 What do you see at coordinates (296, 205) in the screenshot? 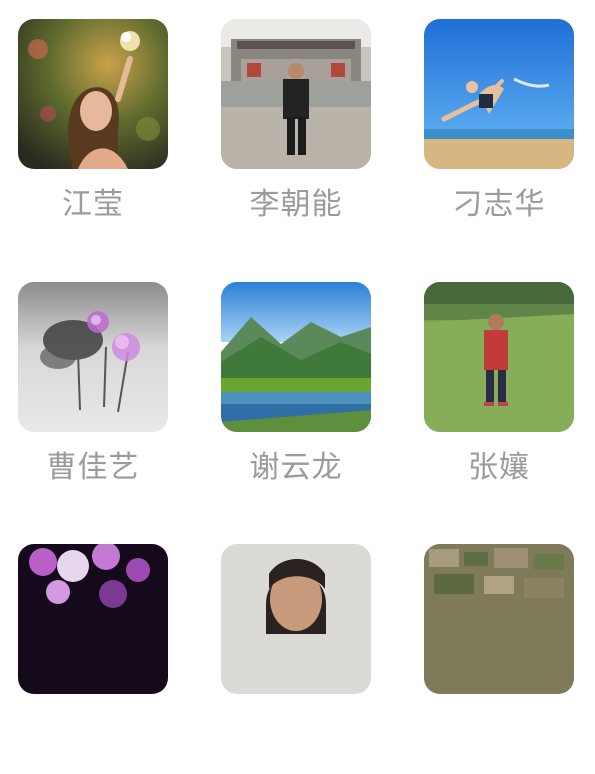
I see `contact-name: 李朝能` at bounding box center [296, 205].